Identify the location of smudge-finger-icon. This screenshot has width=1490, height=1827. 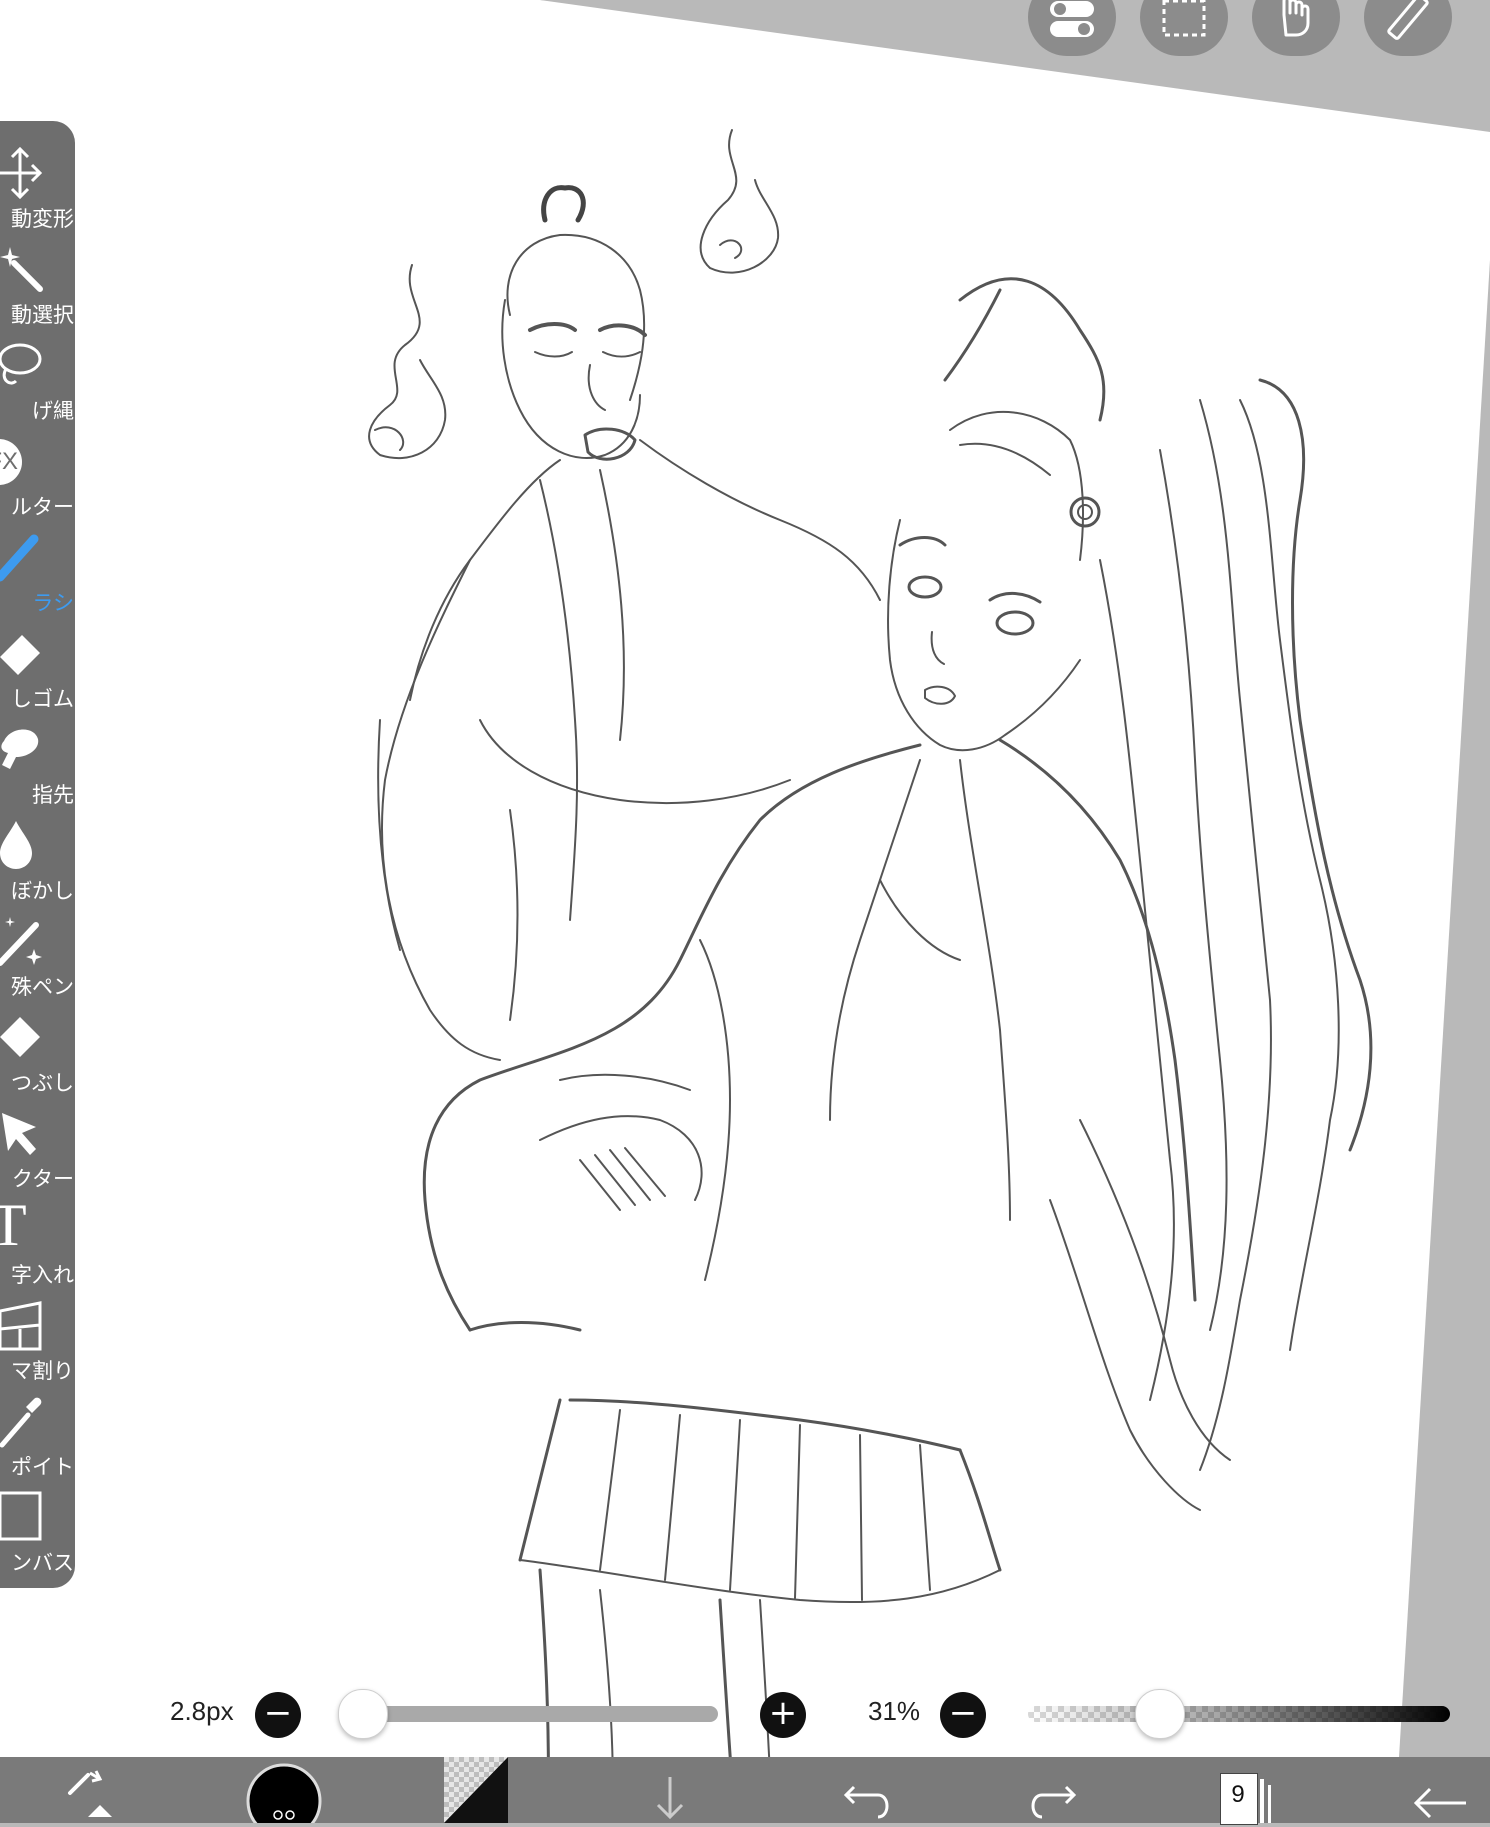
(20, 749).